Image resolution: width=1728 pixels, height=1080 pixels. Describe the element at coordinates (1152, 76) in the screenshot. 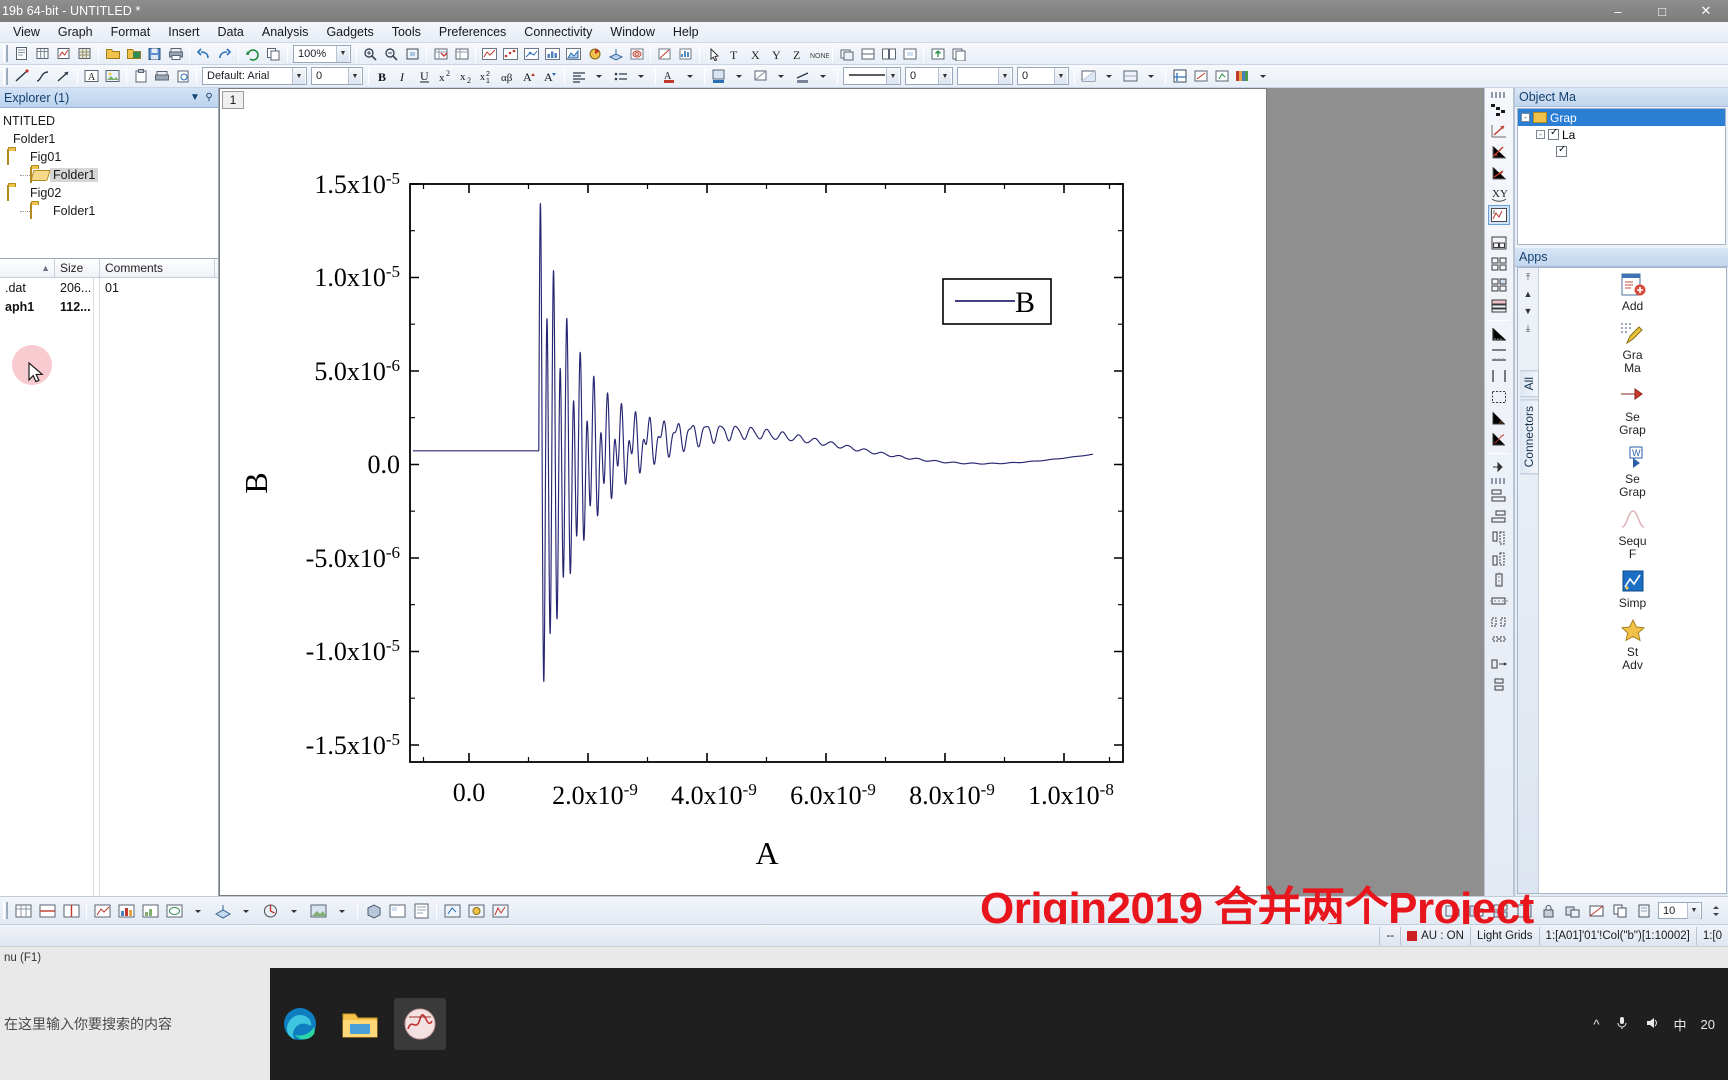

I see `transparency-dropdown-icon` at that location.